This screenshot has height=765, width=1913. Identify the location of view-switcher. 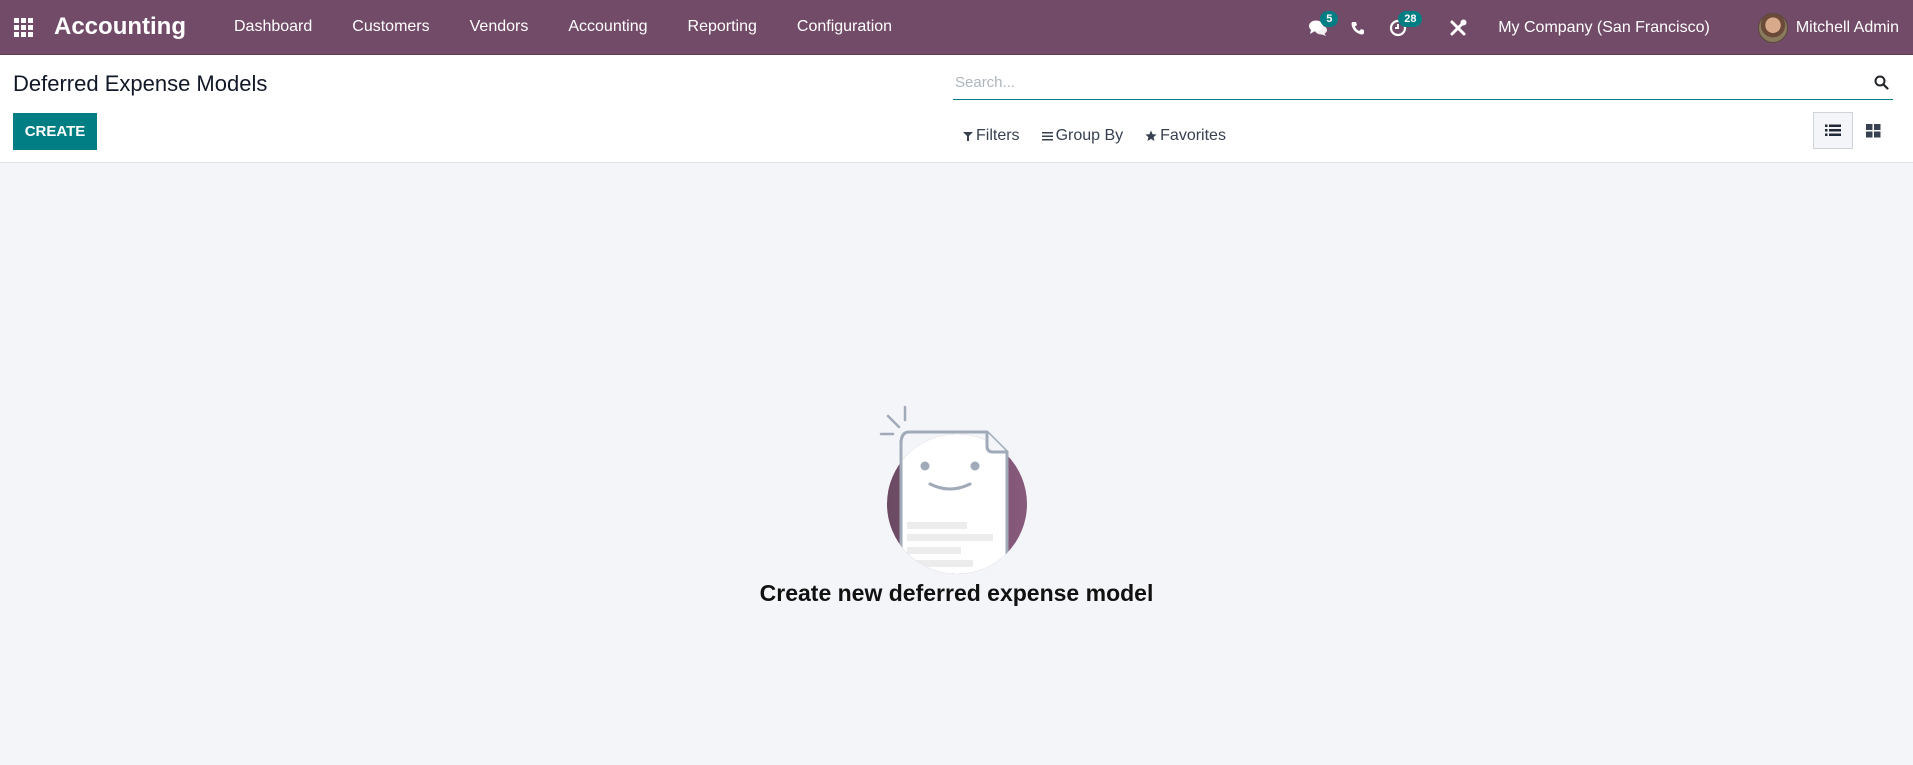
(1853, 130).